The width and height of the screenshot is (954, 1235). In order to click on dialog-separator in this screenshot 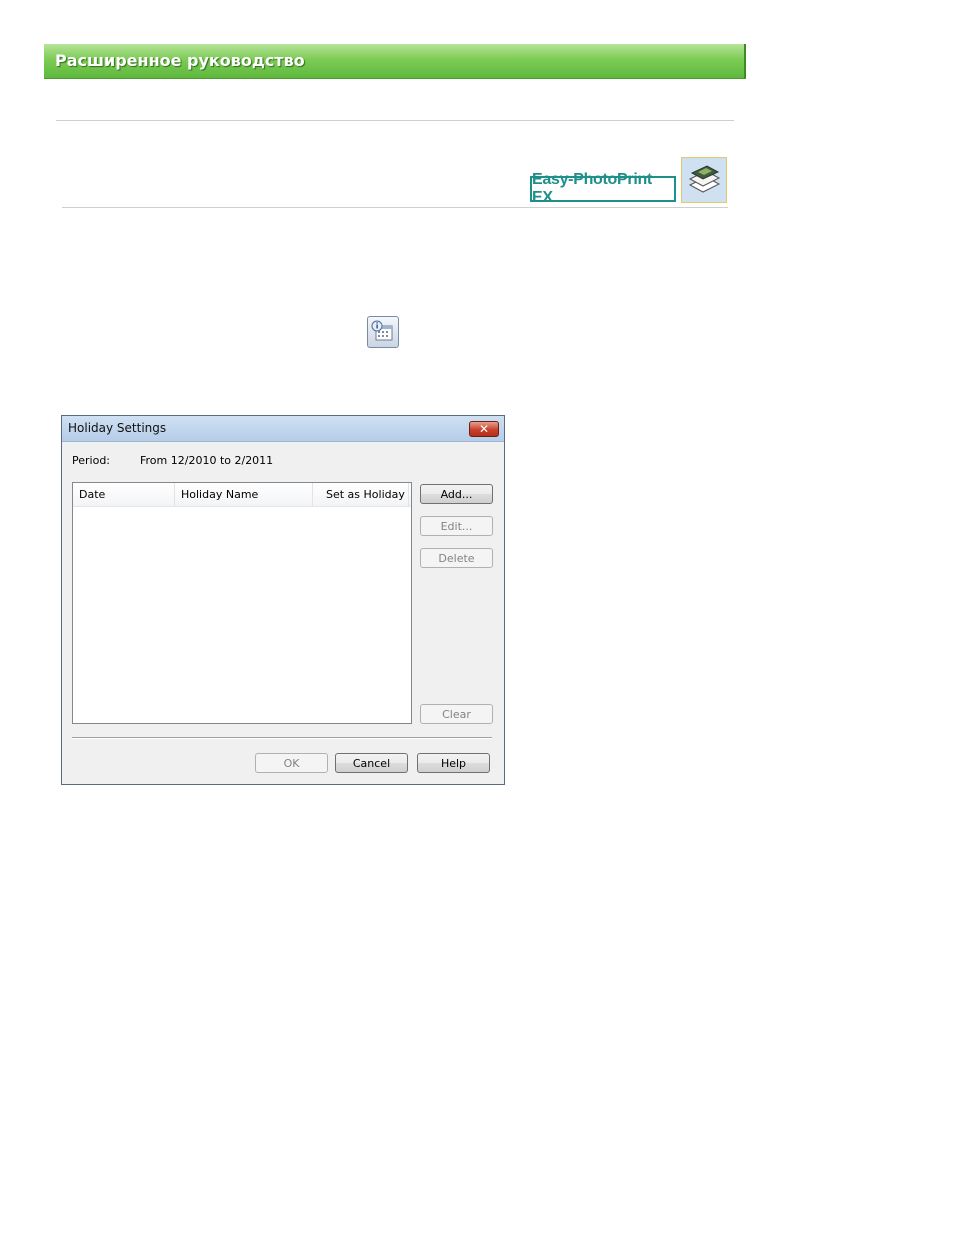, I will do `click(282, 738)`.